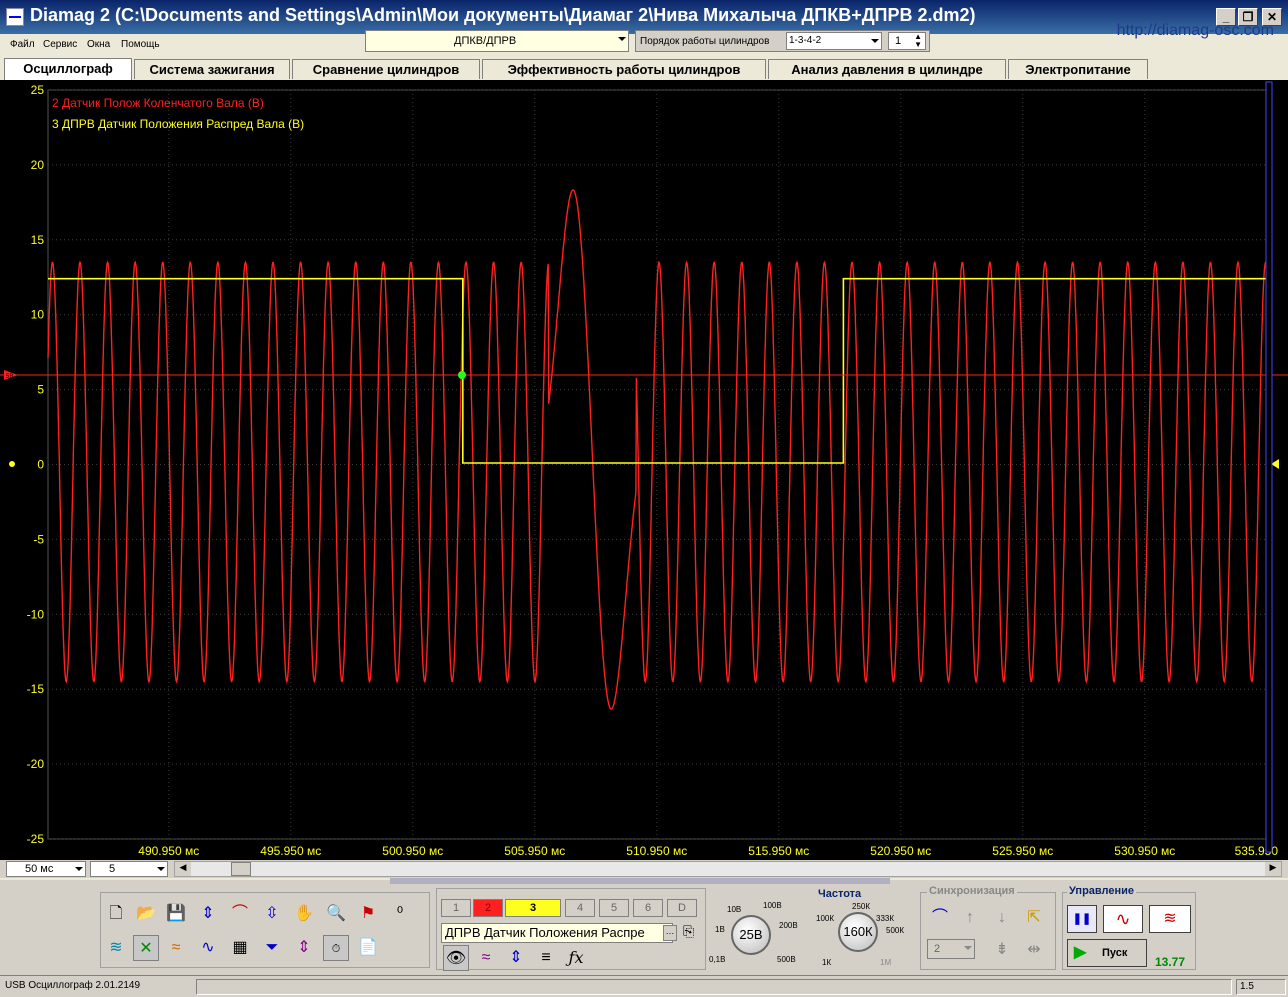 The height and width of the screenshot is (997, 1288). I want to click on tab-ignition: Система зажигания, so click(212, 69).